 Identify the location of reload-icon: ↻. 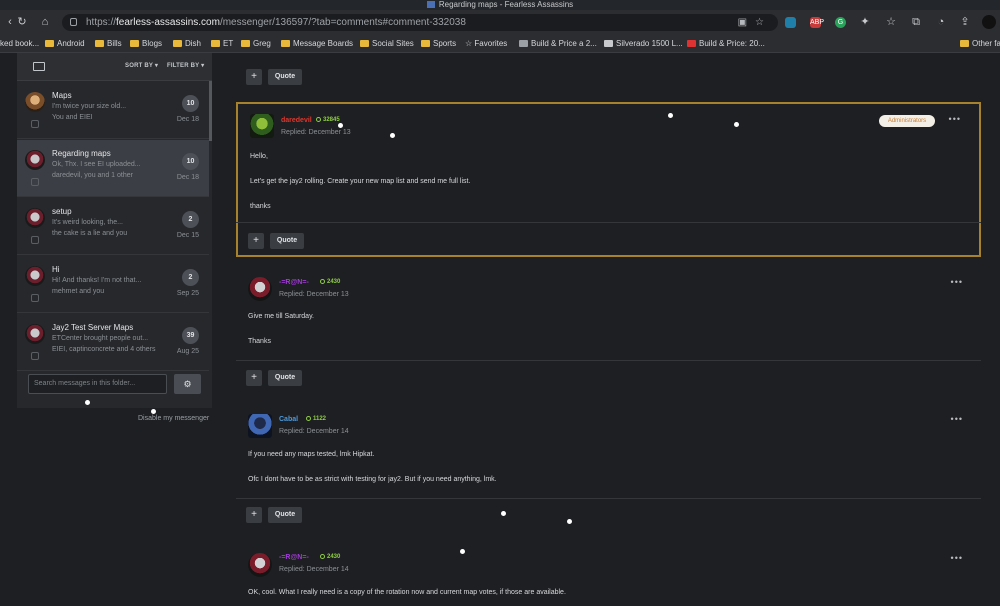
(22, 22).